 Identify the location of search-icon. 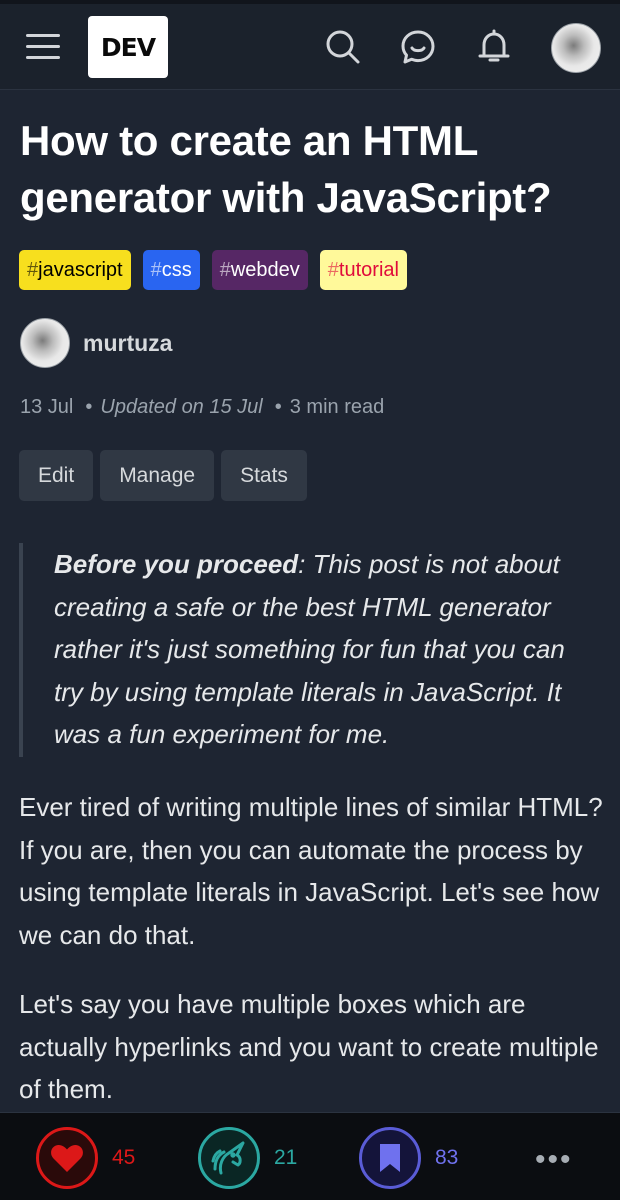
(343, 47).